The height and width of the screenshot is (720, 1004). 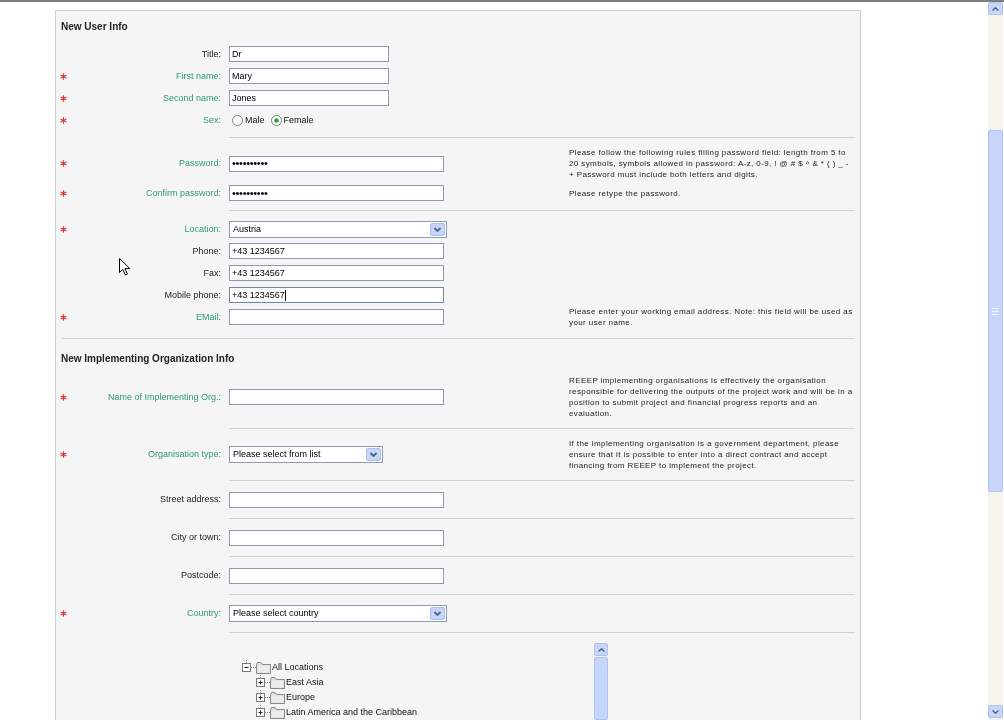 What do you see at coordinates (208, 317) in the screenshot?
I see `field-label: EMail:` at bounding box center [208, 317].